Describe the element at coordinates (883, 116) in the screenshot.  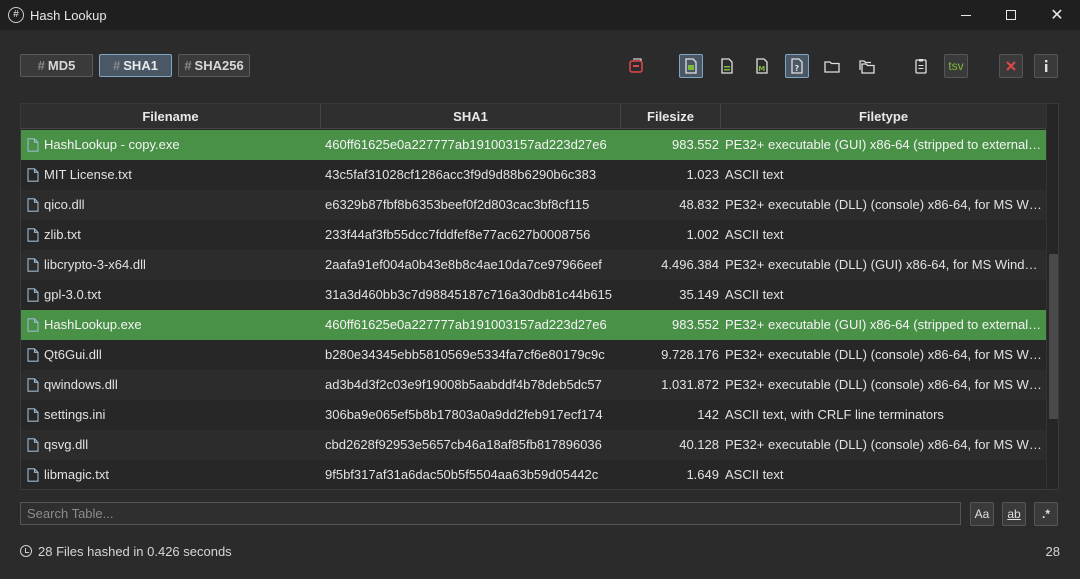
I see `column-header-filetype: Filetype` at that location.